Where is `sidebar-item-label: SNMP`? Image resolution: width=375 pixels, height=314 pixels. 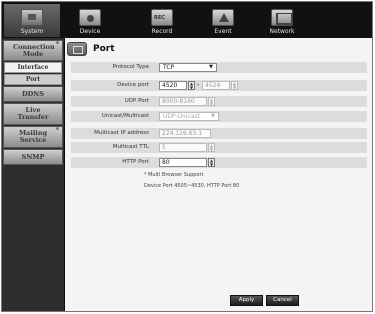
sidebar-item-label: SNMP is located at coordinates (33, 156).